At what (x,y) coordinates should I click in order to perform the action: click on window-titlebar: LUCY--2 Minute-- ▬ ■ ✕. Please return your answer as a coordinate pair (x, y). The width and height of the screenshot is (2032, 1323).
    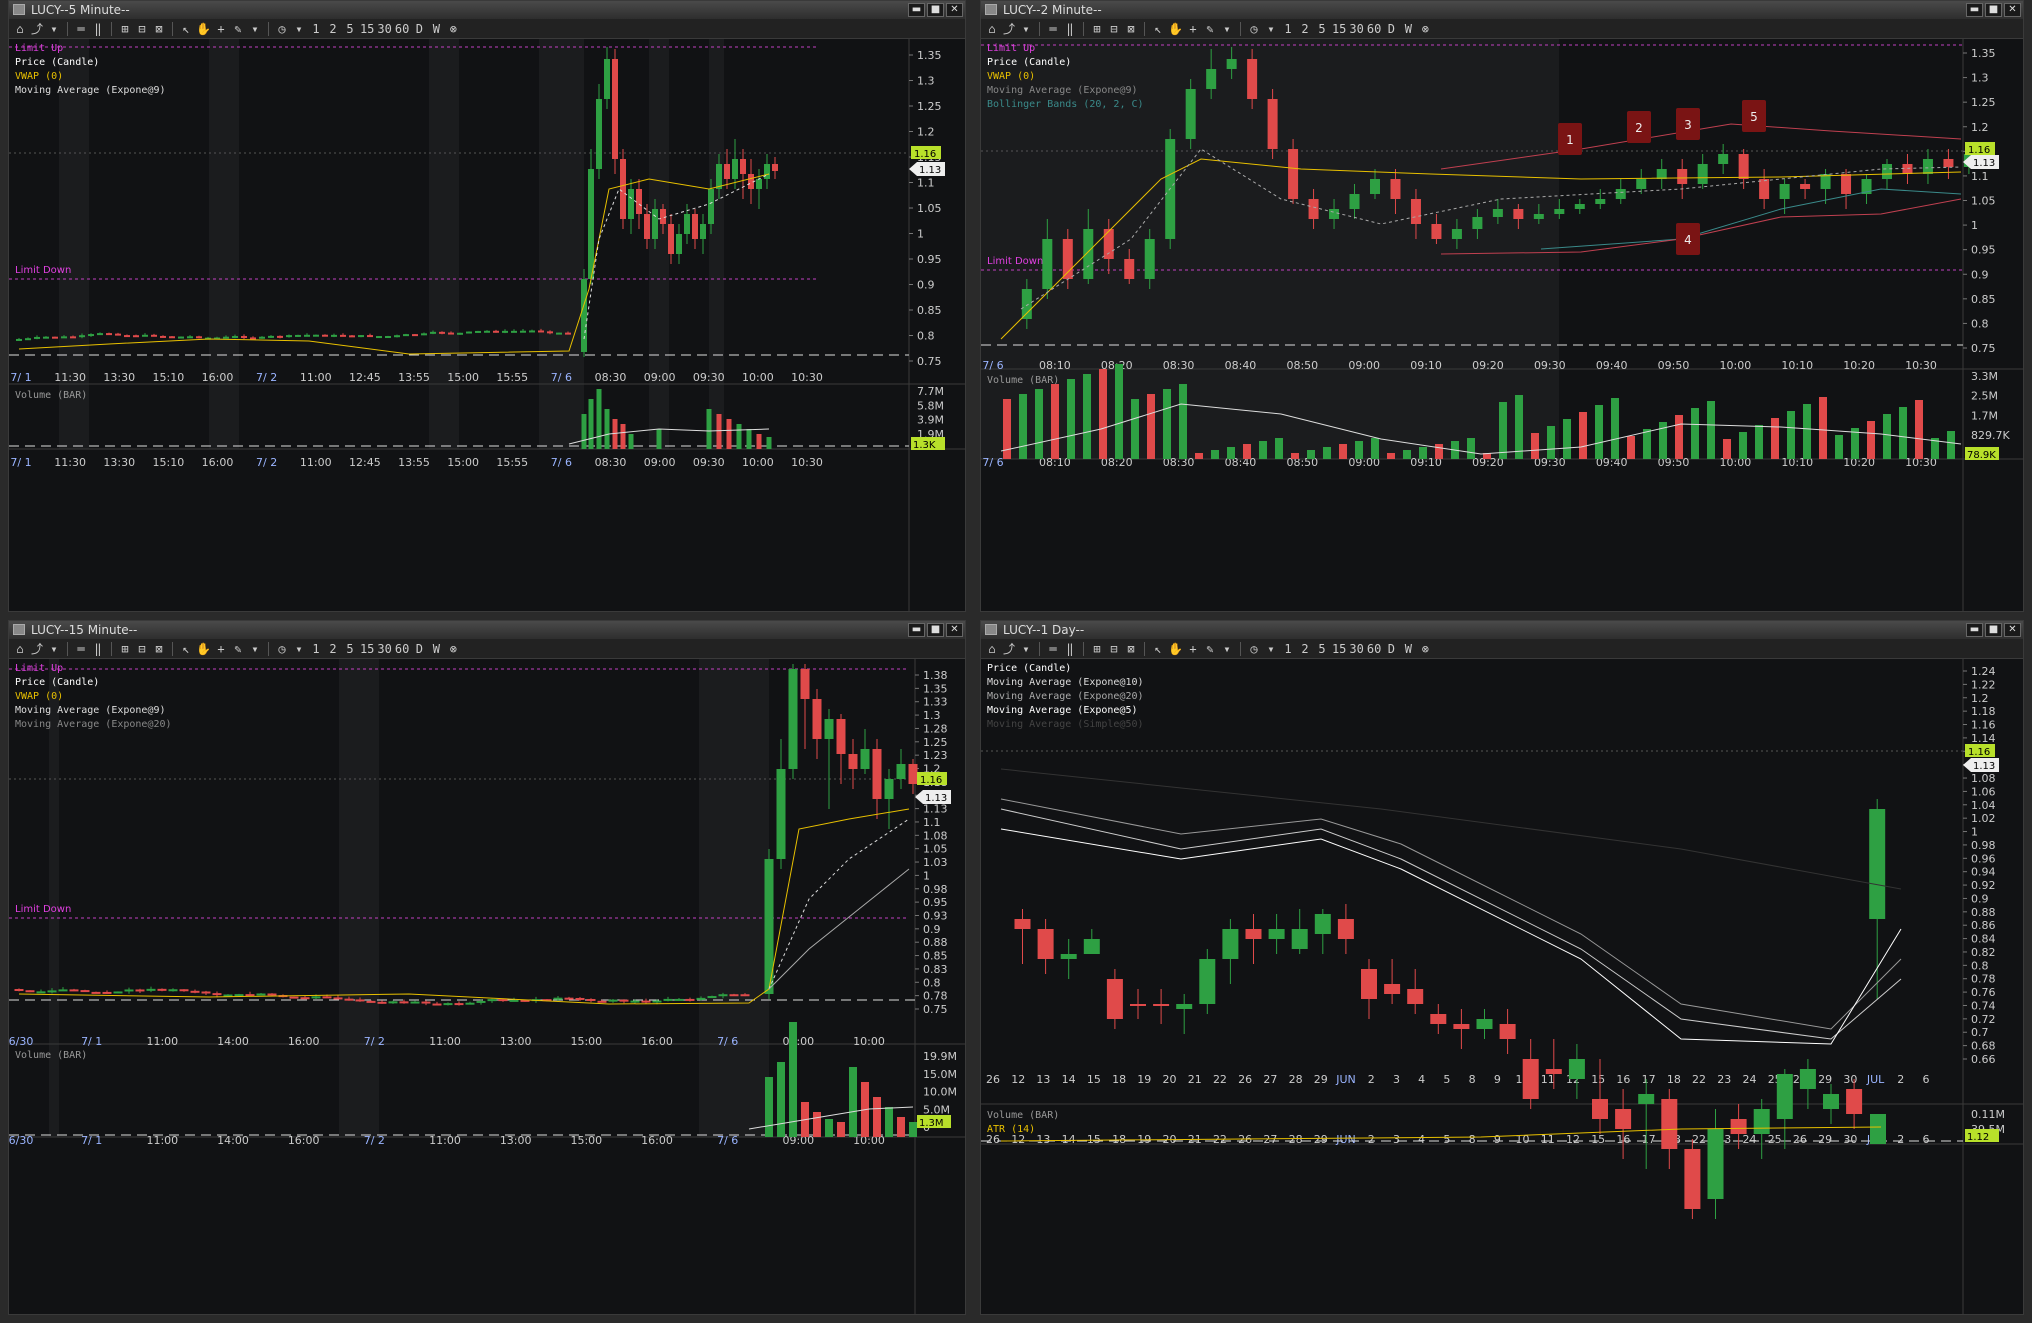
    Looking at the image, I should click on (1502, 10).